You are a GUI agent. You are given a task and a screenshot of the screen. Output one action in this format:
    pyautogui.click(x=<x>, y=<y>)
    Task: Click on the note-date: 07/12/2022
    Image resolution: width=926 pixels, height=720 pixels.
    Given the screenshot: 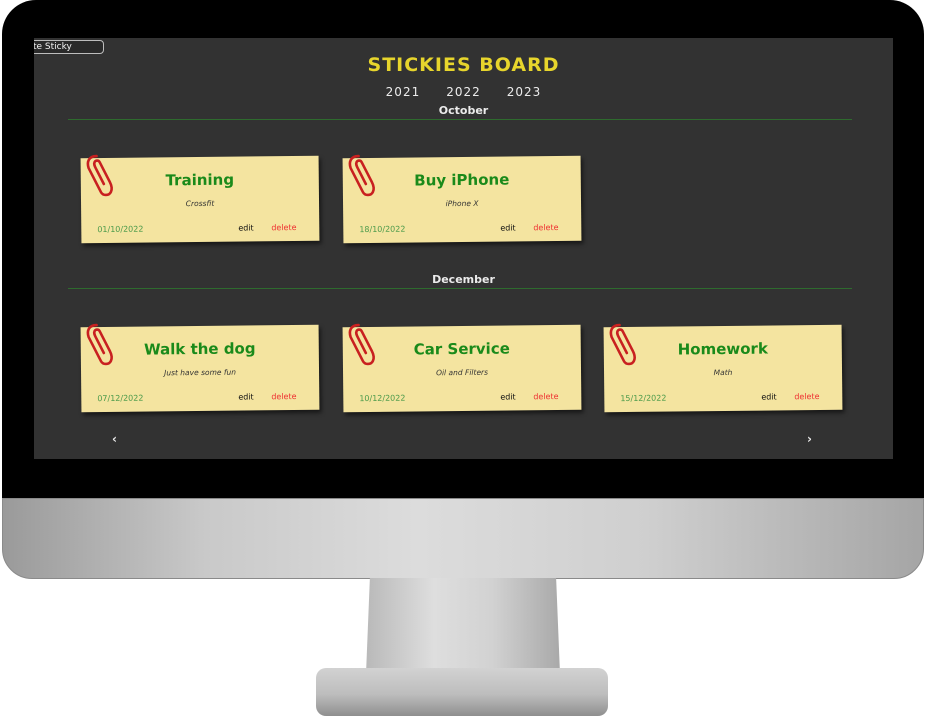 What is the action you would take?
    pyautogui.click(x=120, y=398)
    